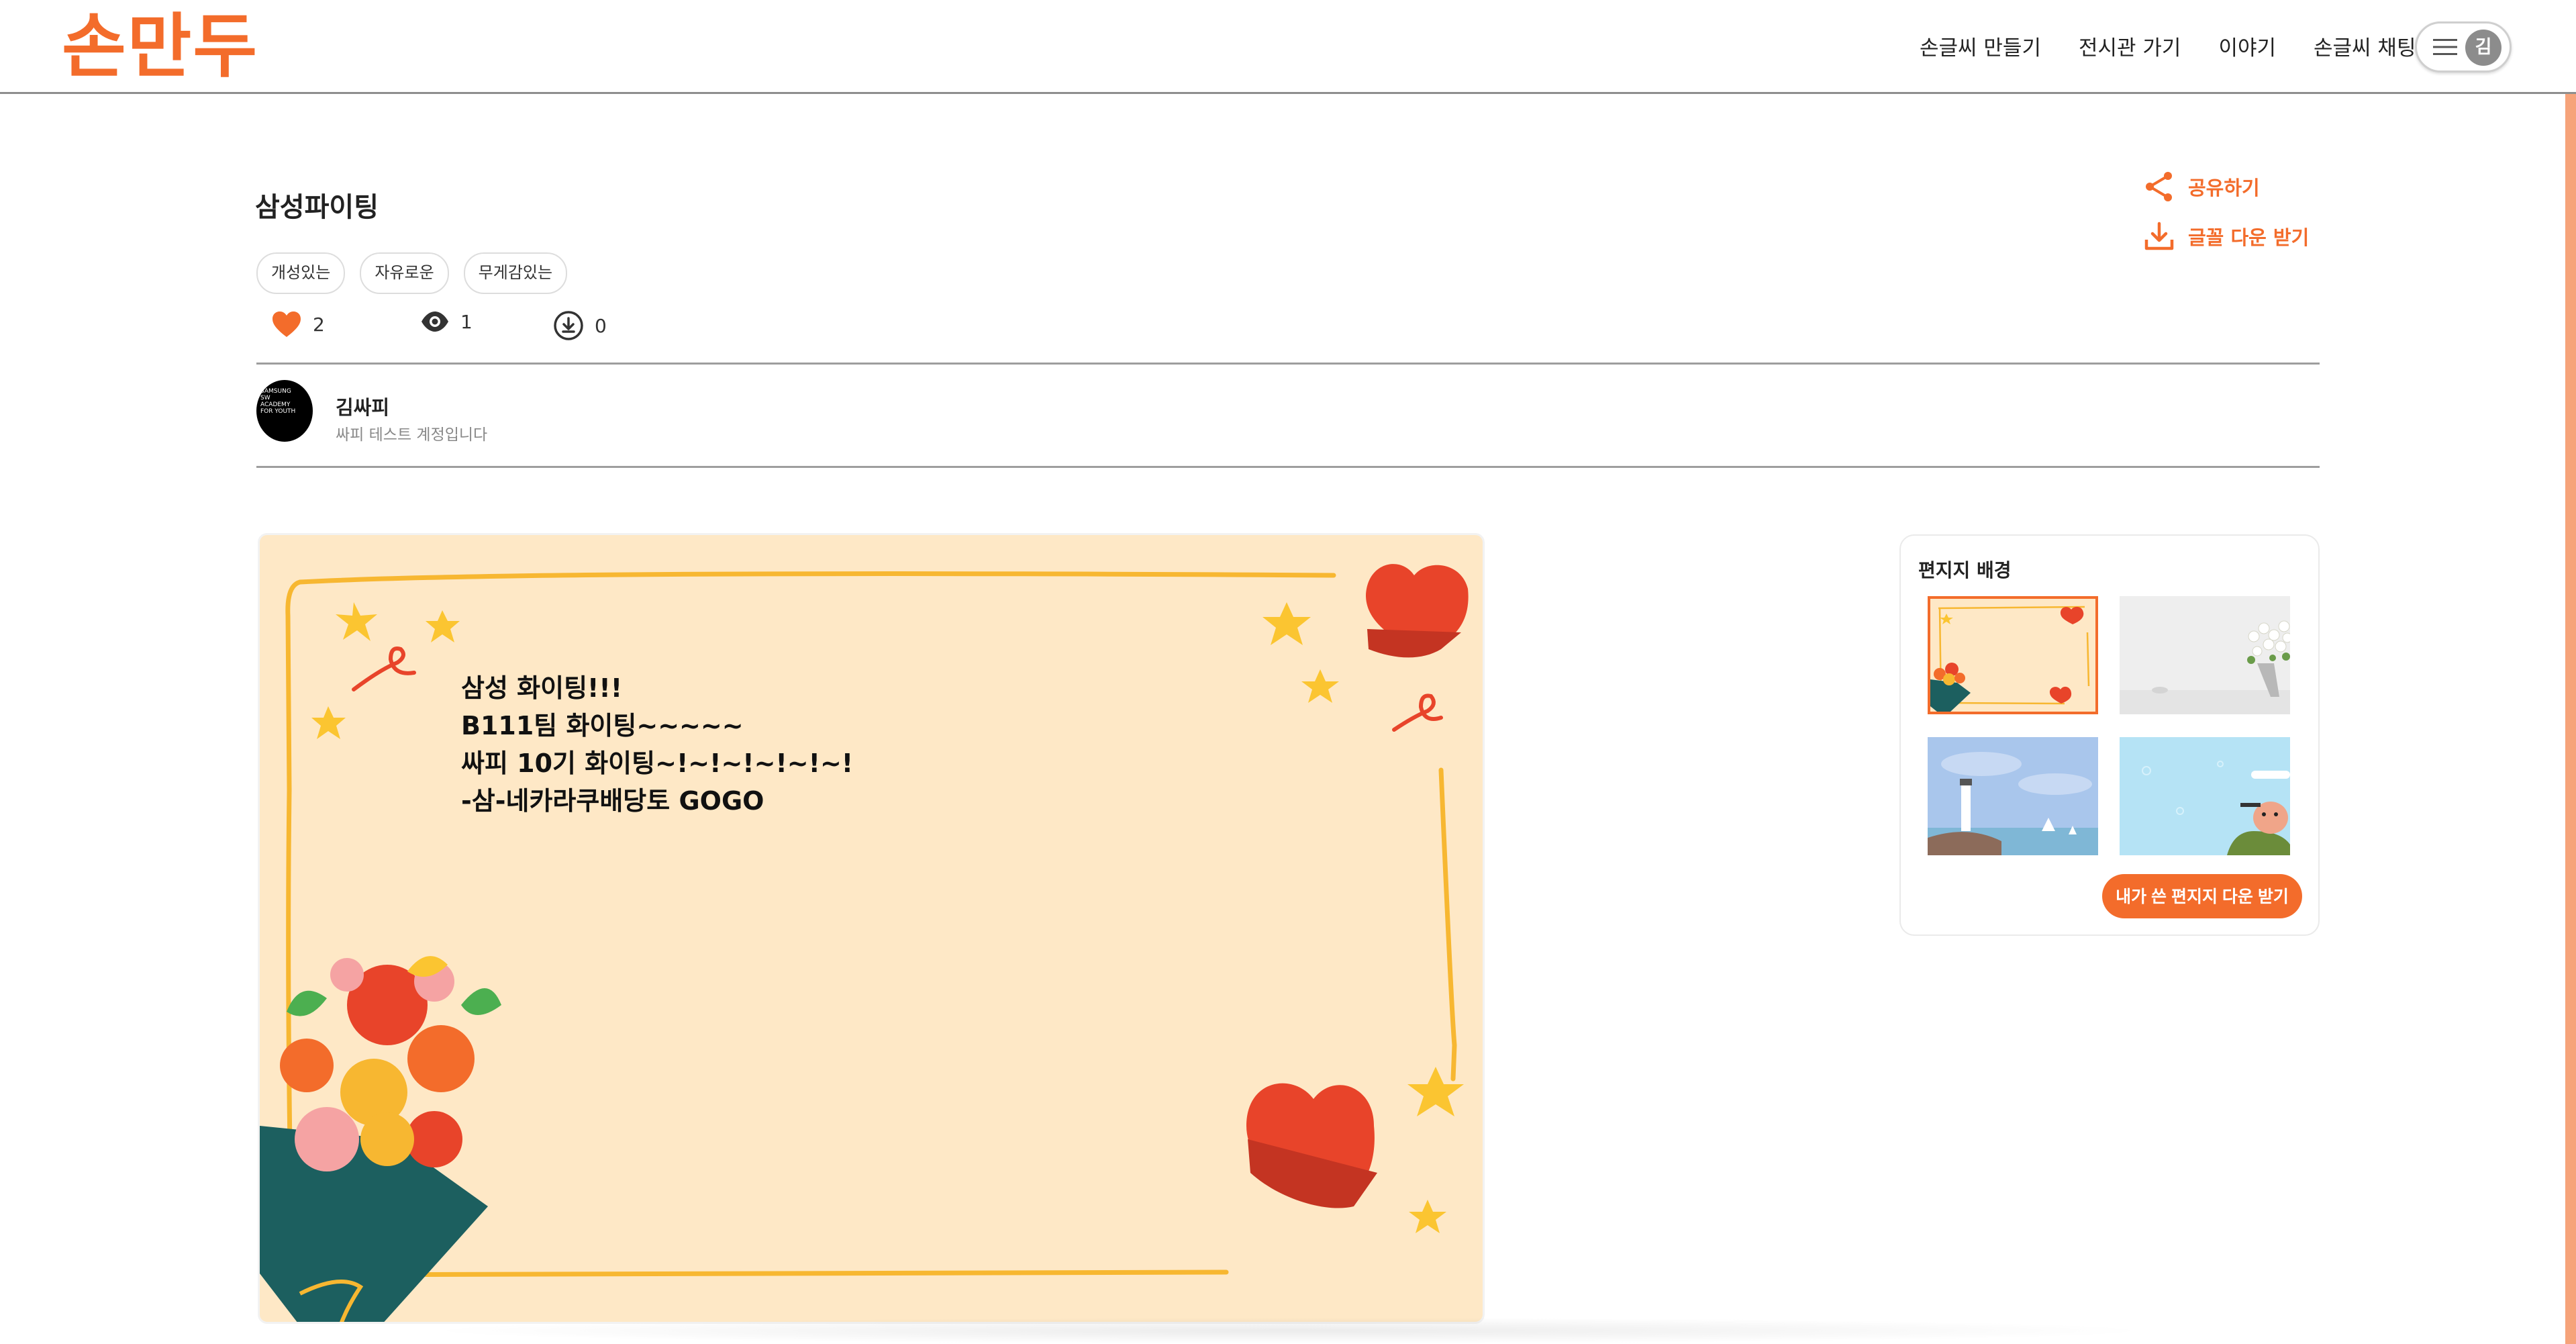 The width and height of the screenshot is (2576, 1344). Describe the element at coordinates (601, 325) in the screenshot. I see `download-count: 0` at that location.